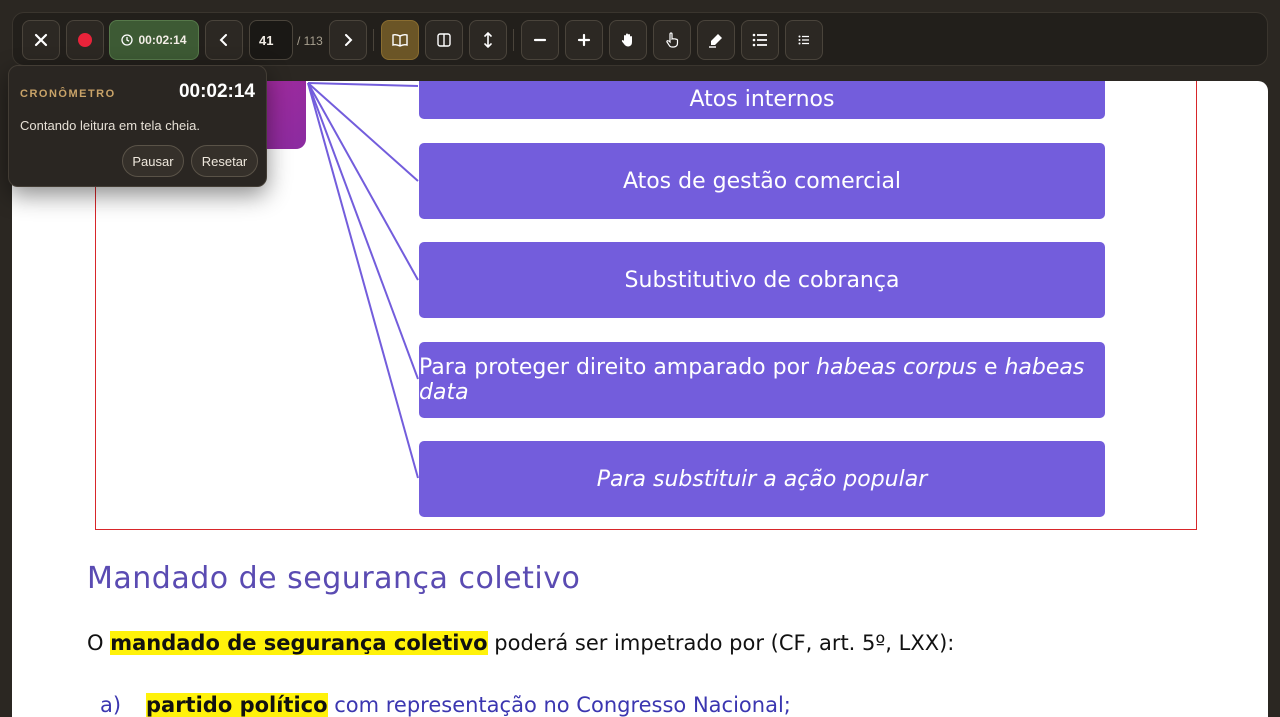  I want to click on pause-button: Pausar, so click(153, 161).